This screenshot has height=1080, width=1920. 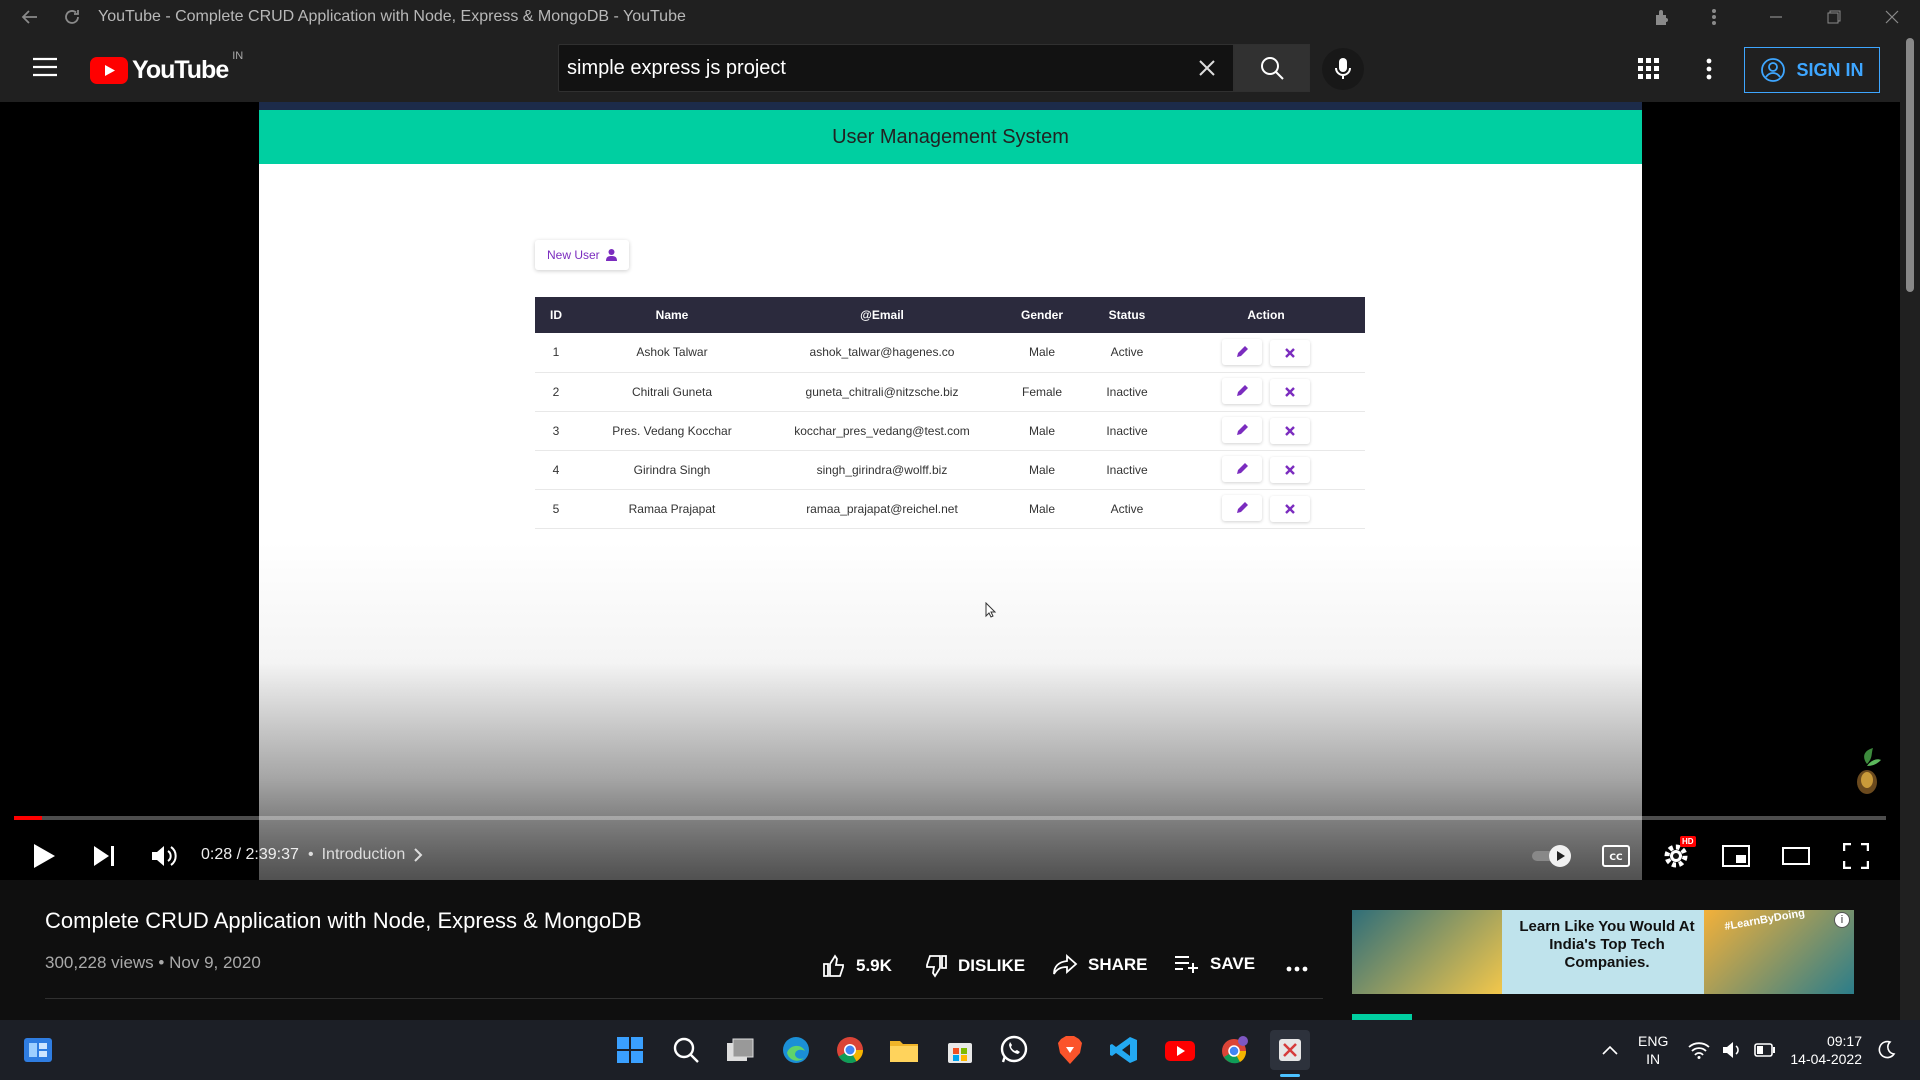 I want to click on autoplay-toggle-icon, so click(x=1551, y=856).